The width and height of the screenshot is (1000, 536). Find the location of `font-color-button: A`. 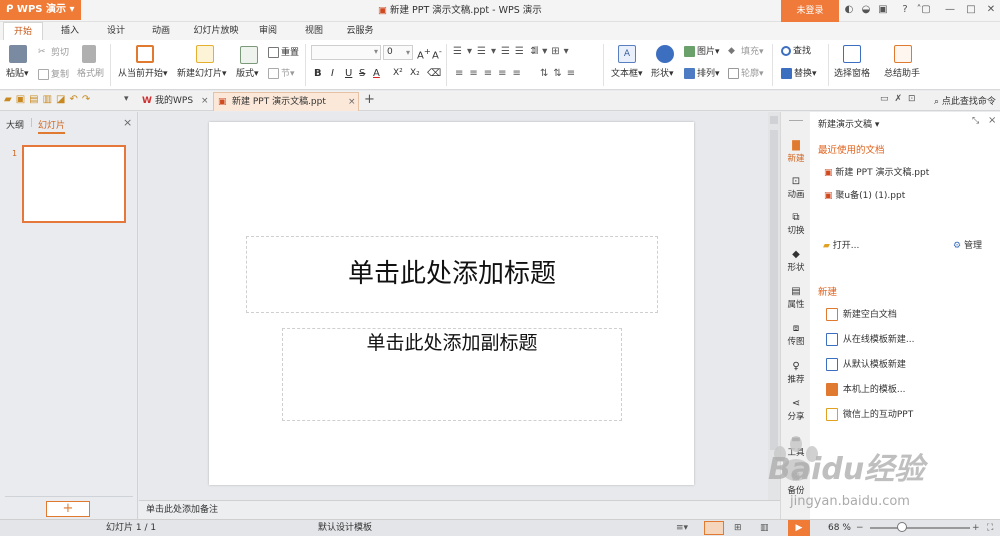

font-color-button: A is located at coordinates (376, 73).